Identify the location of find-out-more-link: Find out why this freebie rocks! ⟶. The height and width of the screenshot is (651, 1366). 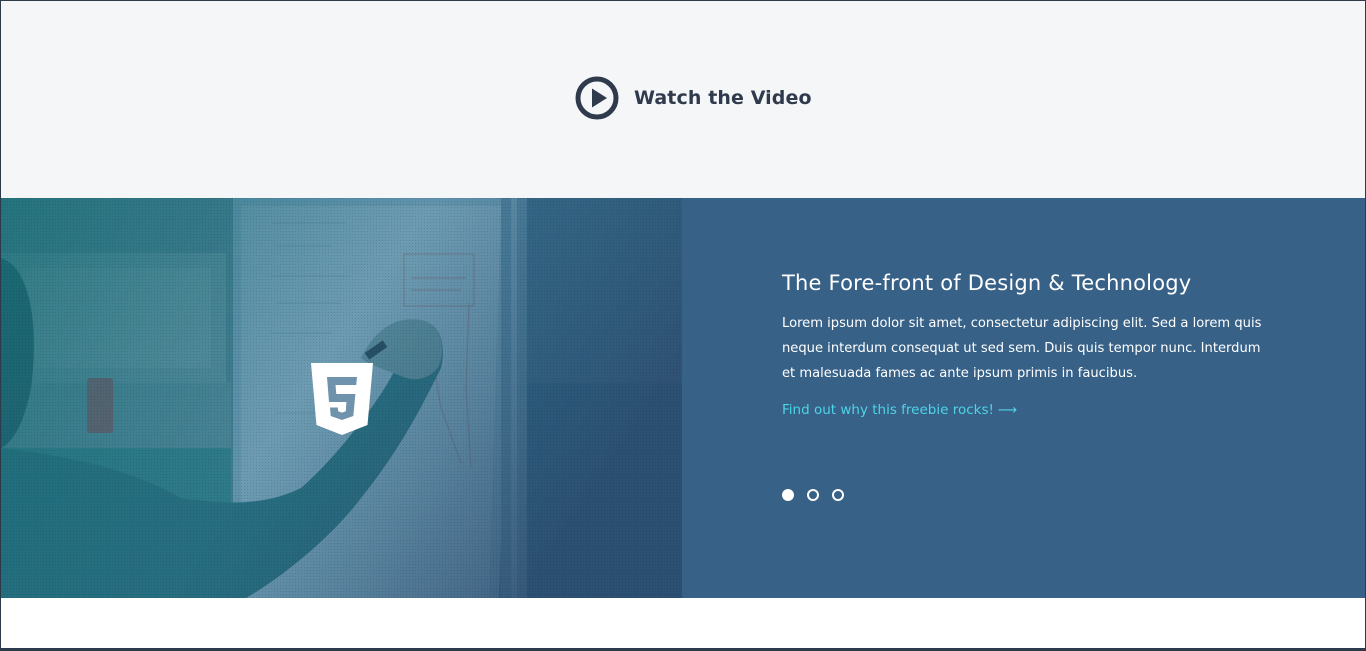
(899, 410).